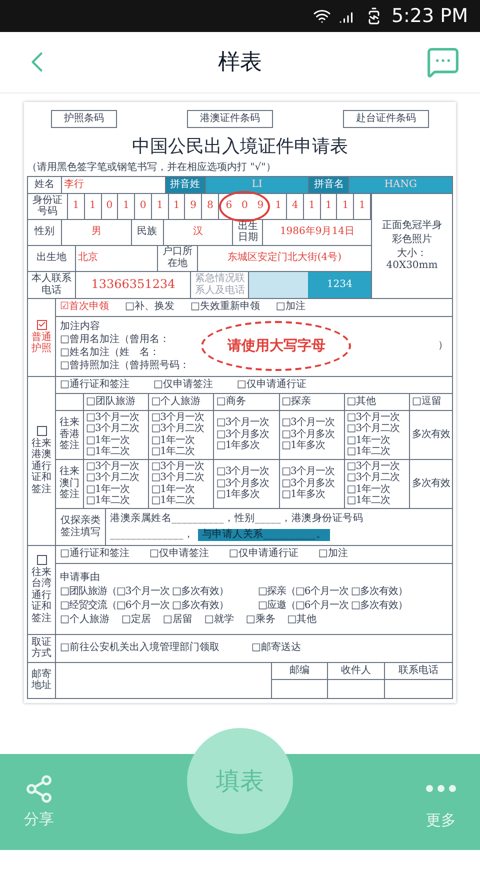 This screenshot has width=480, height=874. I want to click on photo-note: 大小：40X30mm, so click(412, 260).